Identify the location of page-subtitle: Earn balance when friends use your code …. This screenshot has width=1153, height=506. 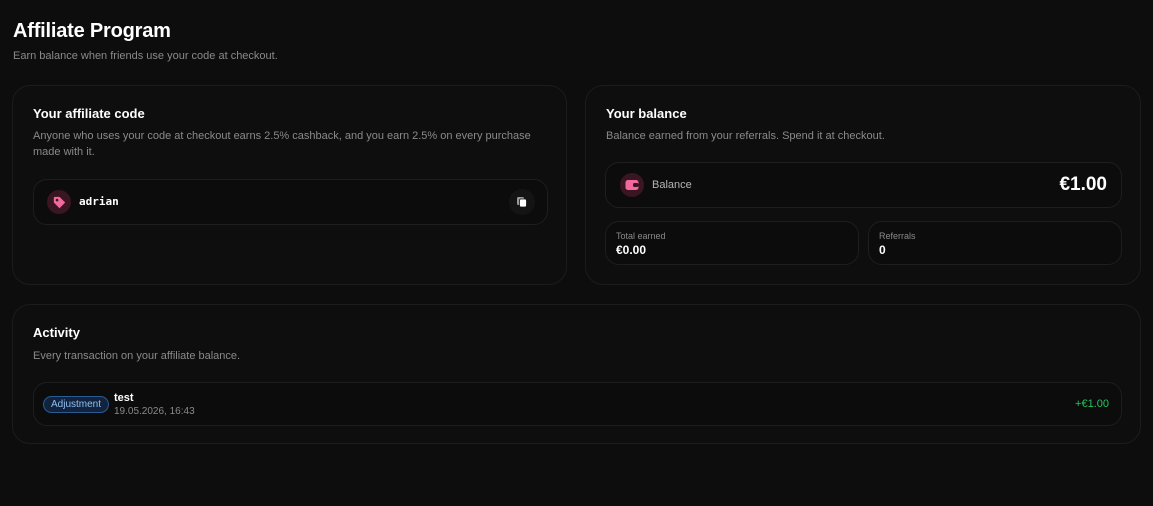
(145, 56).